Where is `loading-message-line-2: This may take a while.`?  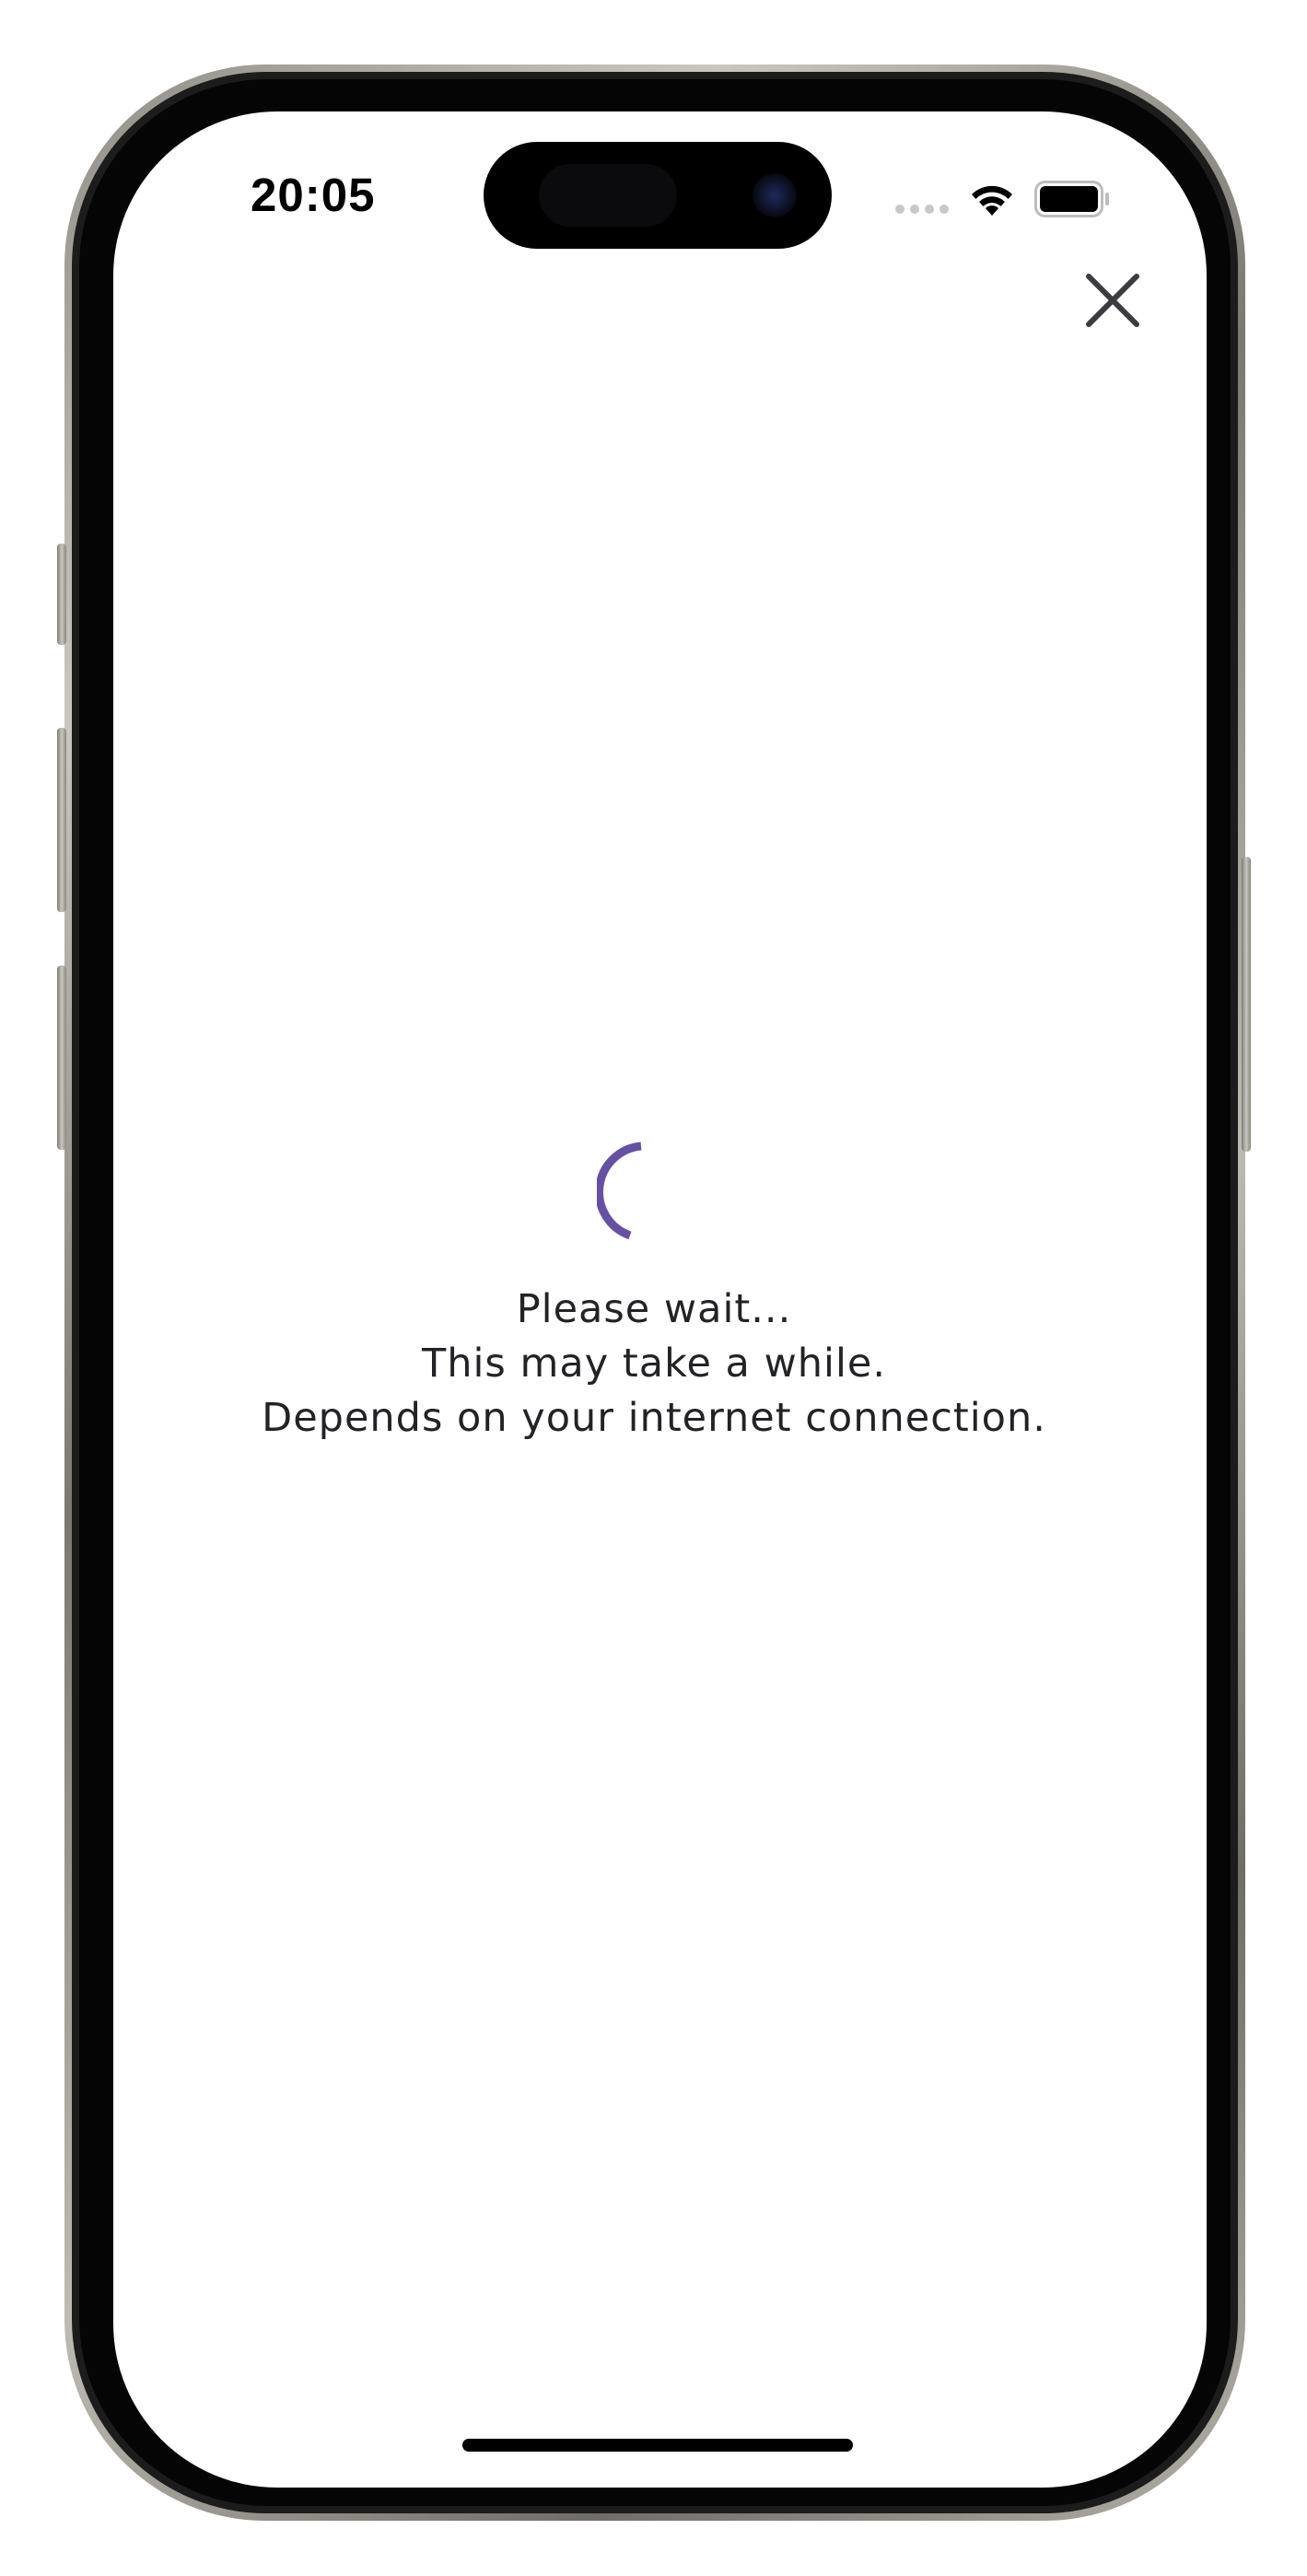 loading-message-line-2: This may take a while. is located at coordinates (654, 1364).